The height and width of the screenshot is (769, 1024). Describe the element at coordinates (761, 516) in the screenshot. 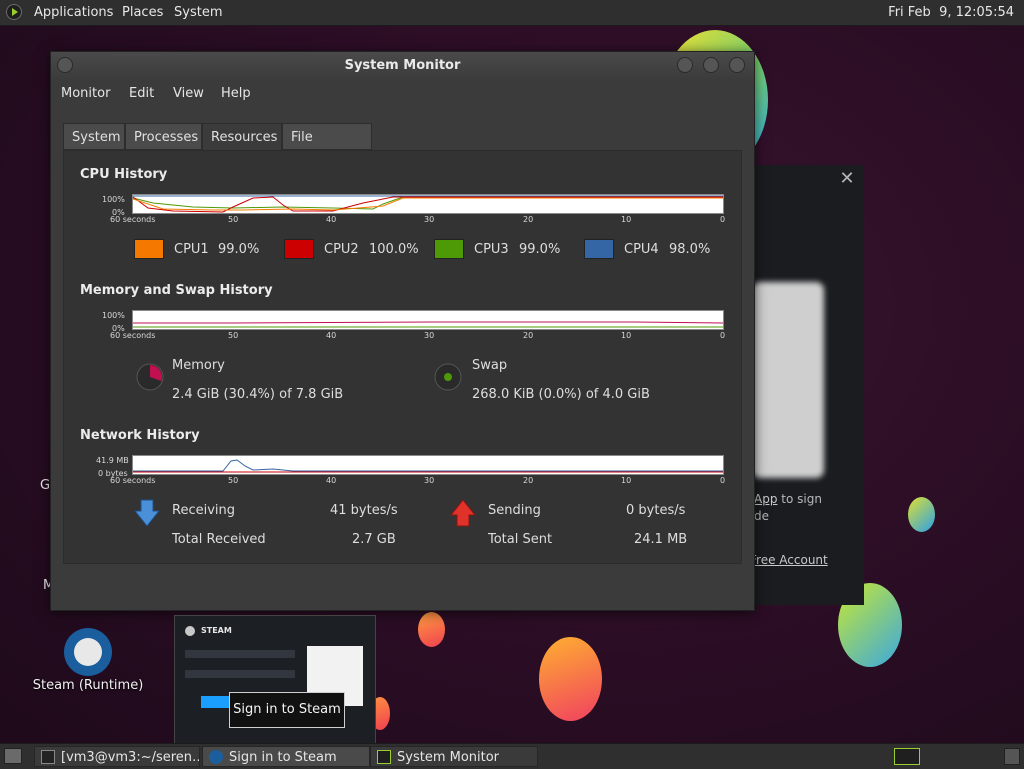

I see `steam-line2: de` at that location.